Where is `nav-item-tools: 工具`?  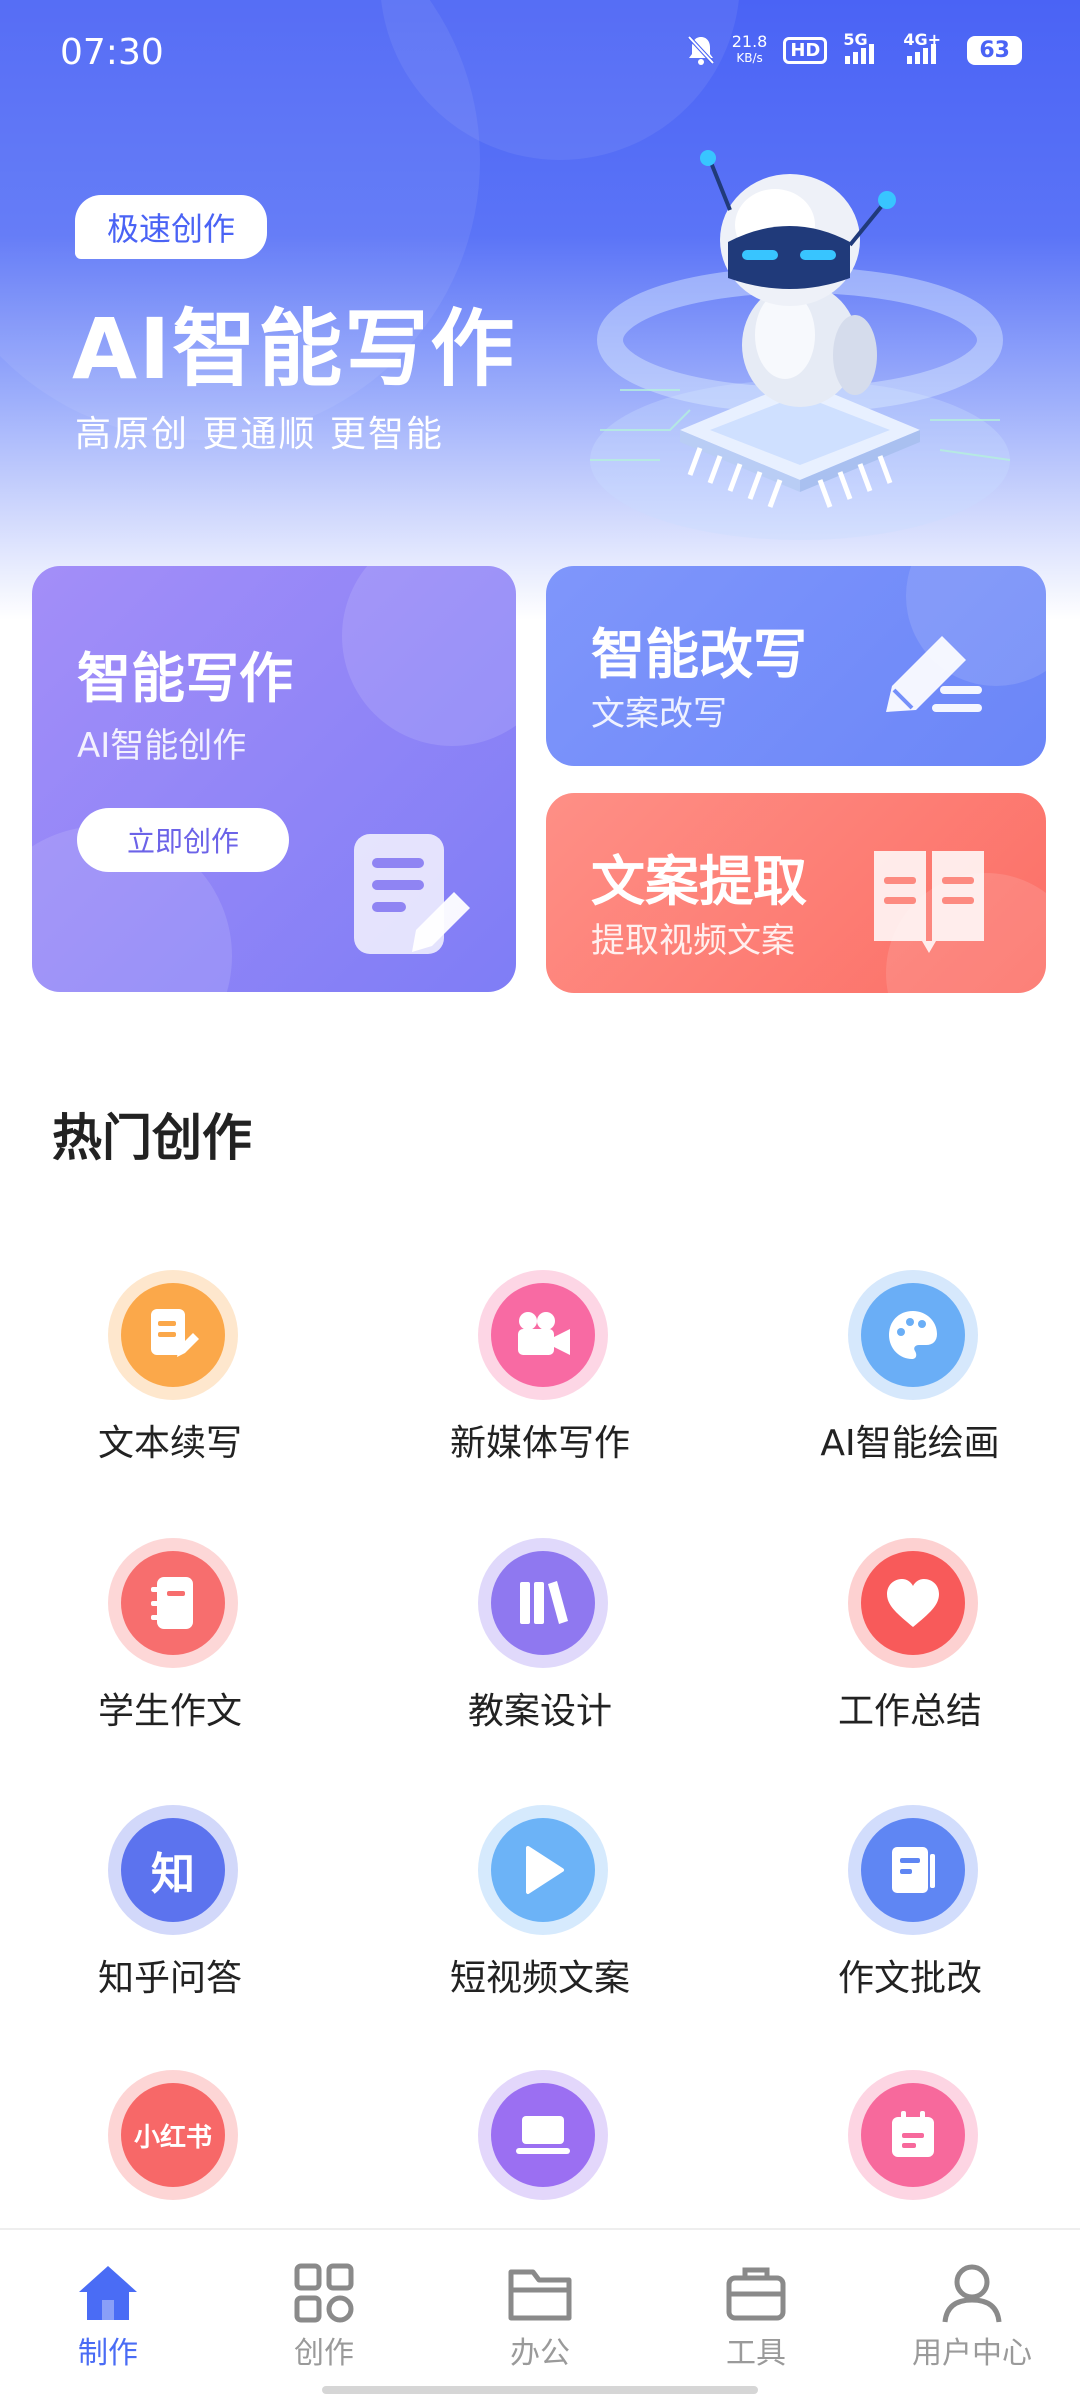 nav-item-tools: 工具 is located at coordinates (756, 2300).